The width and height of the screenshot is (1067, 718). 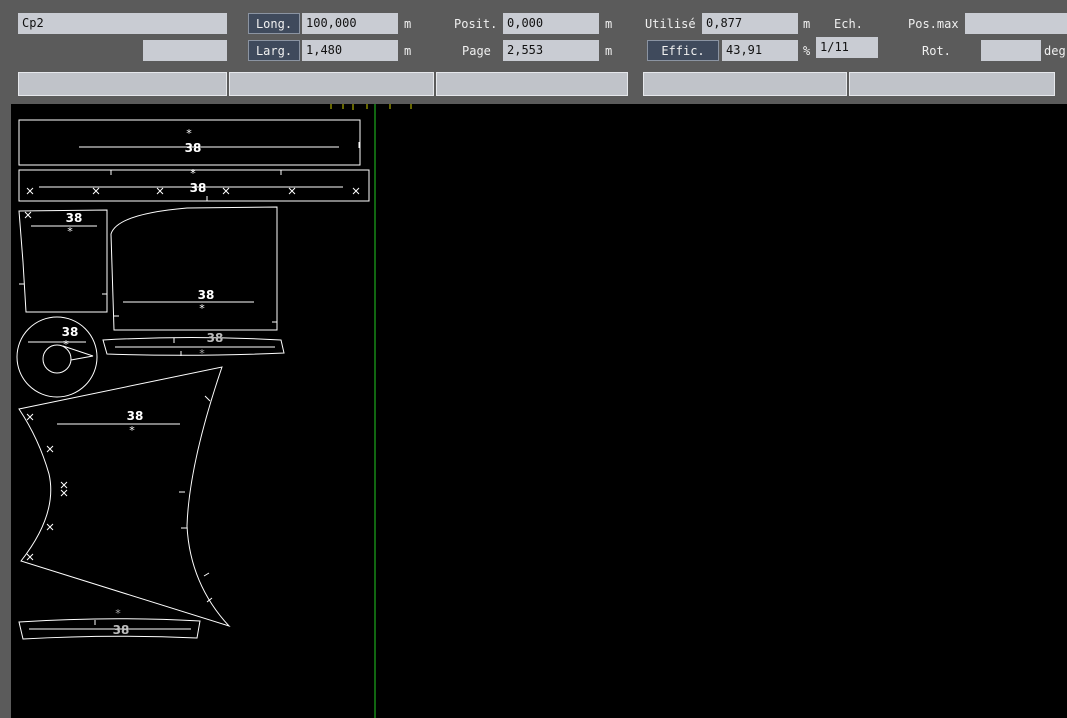 What do you see at coordinates (274, 50) in the screenshot?
I see `width-label: Larg.` at bounding box center [274, 50].